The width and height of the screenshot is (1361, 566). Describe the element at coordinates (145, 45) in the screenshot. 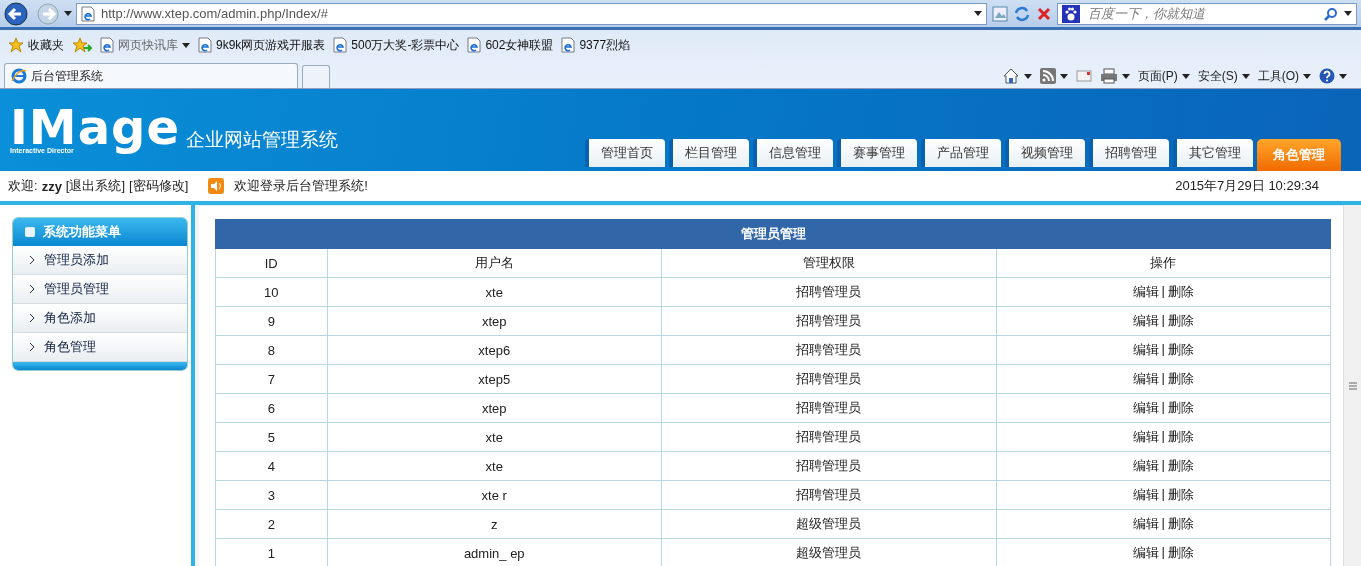

I see `bookmark-link: 网页快讯库` at that location.